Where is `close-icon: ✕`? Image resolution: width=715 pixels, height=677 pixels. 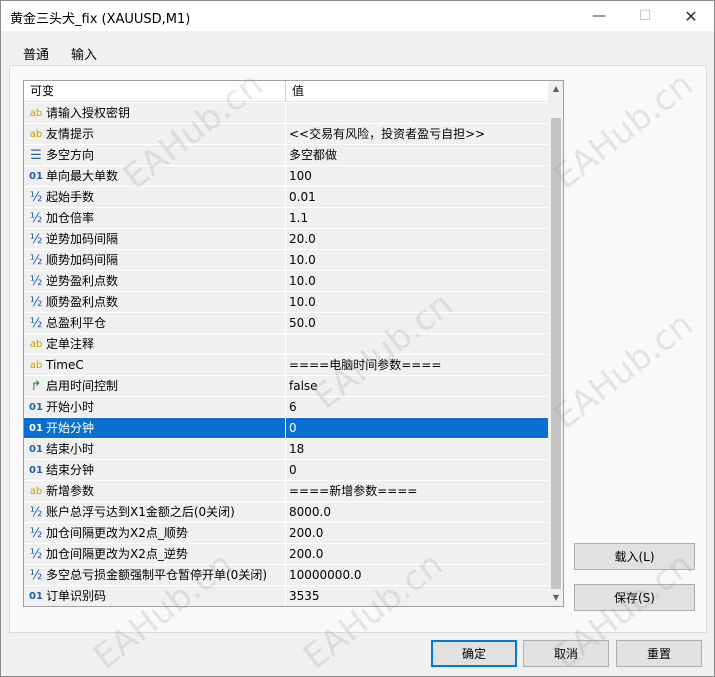 close-icon: ✕ is located at coordinates (691, 16).